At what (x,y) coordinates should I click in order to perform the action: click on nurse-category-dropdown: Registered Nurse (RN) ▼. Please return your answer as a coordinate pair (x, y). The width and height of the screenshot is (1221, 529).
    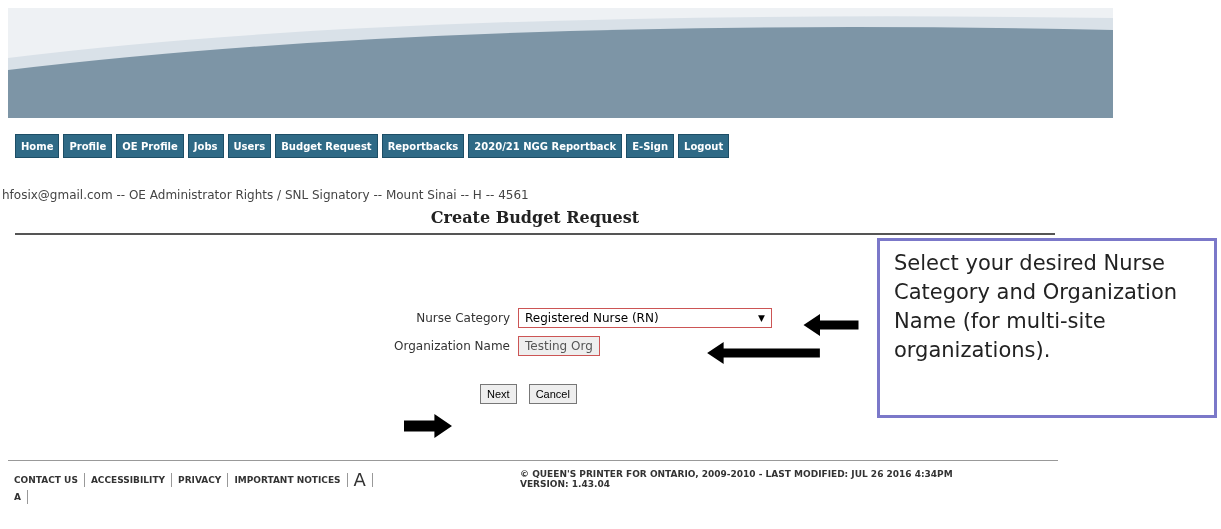
    Looking at the image, I should click on (645, 318).